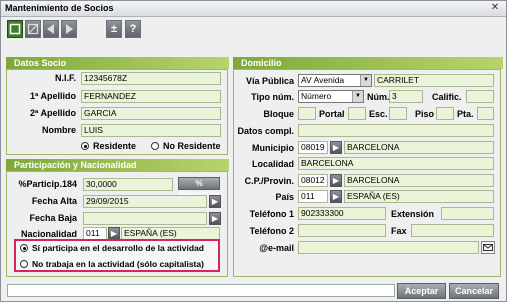 The height and width of the screenshot is (302, 507). What do you see at coordinates (406, 96) in the screenshot?
I see `num-field: 3` at bounding box center [406, 96].